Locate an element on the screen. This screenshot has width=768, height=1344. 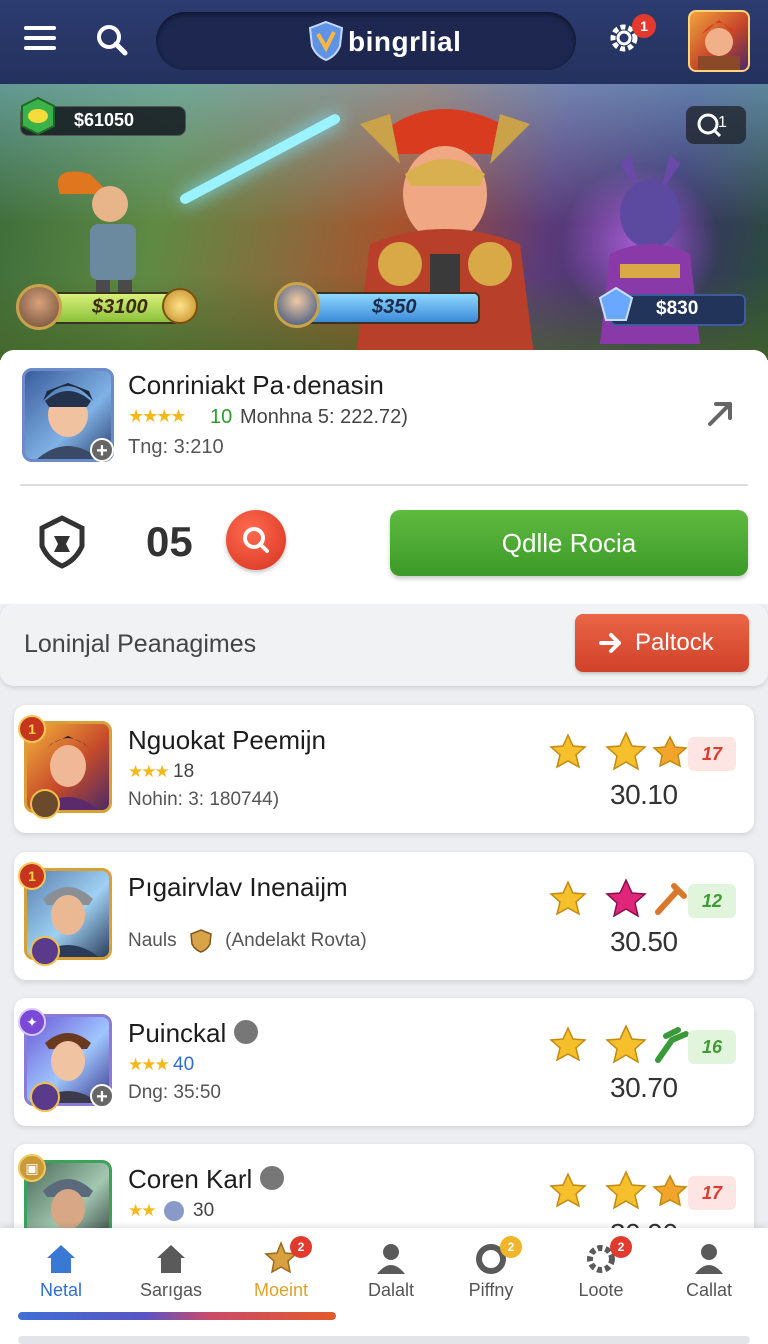
profile-avatar is located at coordinates (719, 41).